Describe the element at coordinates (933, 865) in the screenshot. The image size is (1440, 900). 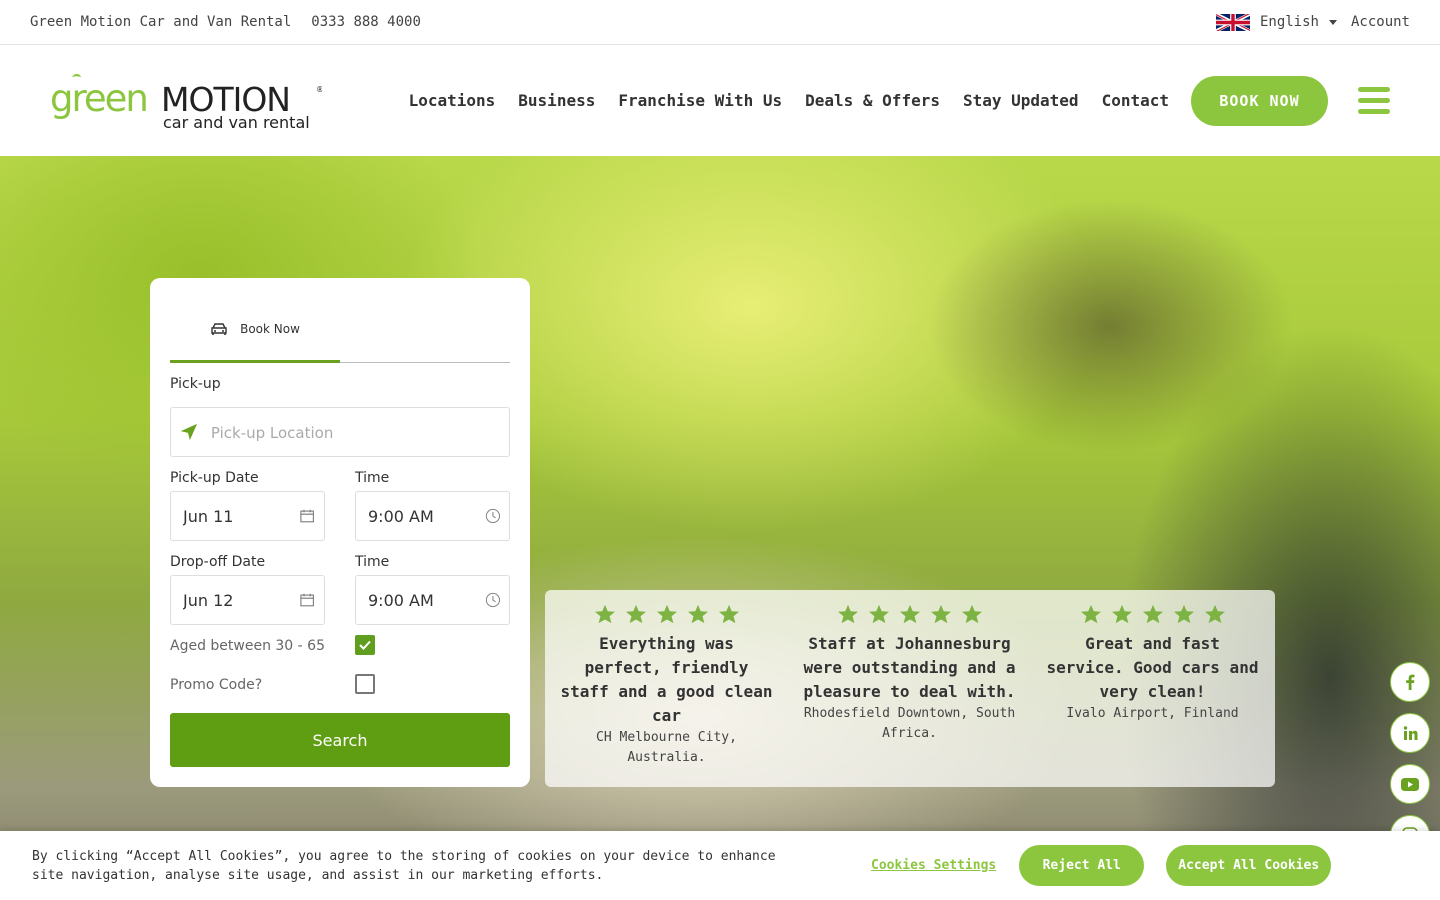
I see `cookies-settings-link: Cookies Settings` at that location.